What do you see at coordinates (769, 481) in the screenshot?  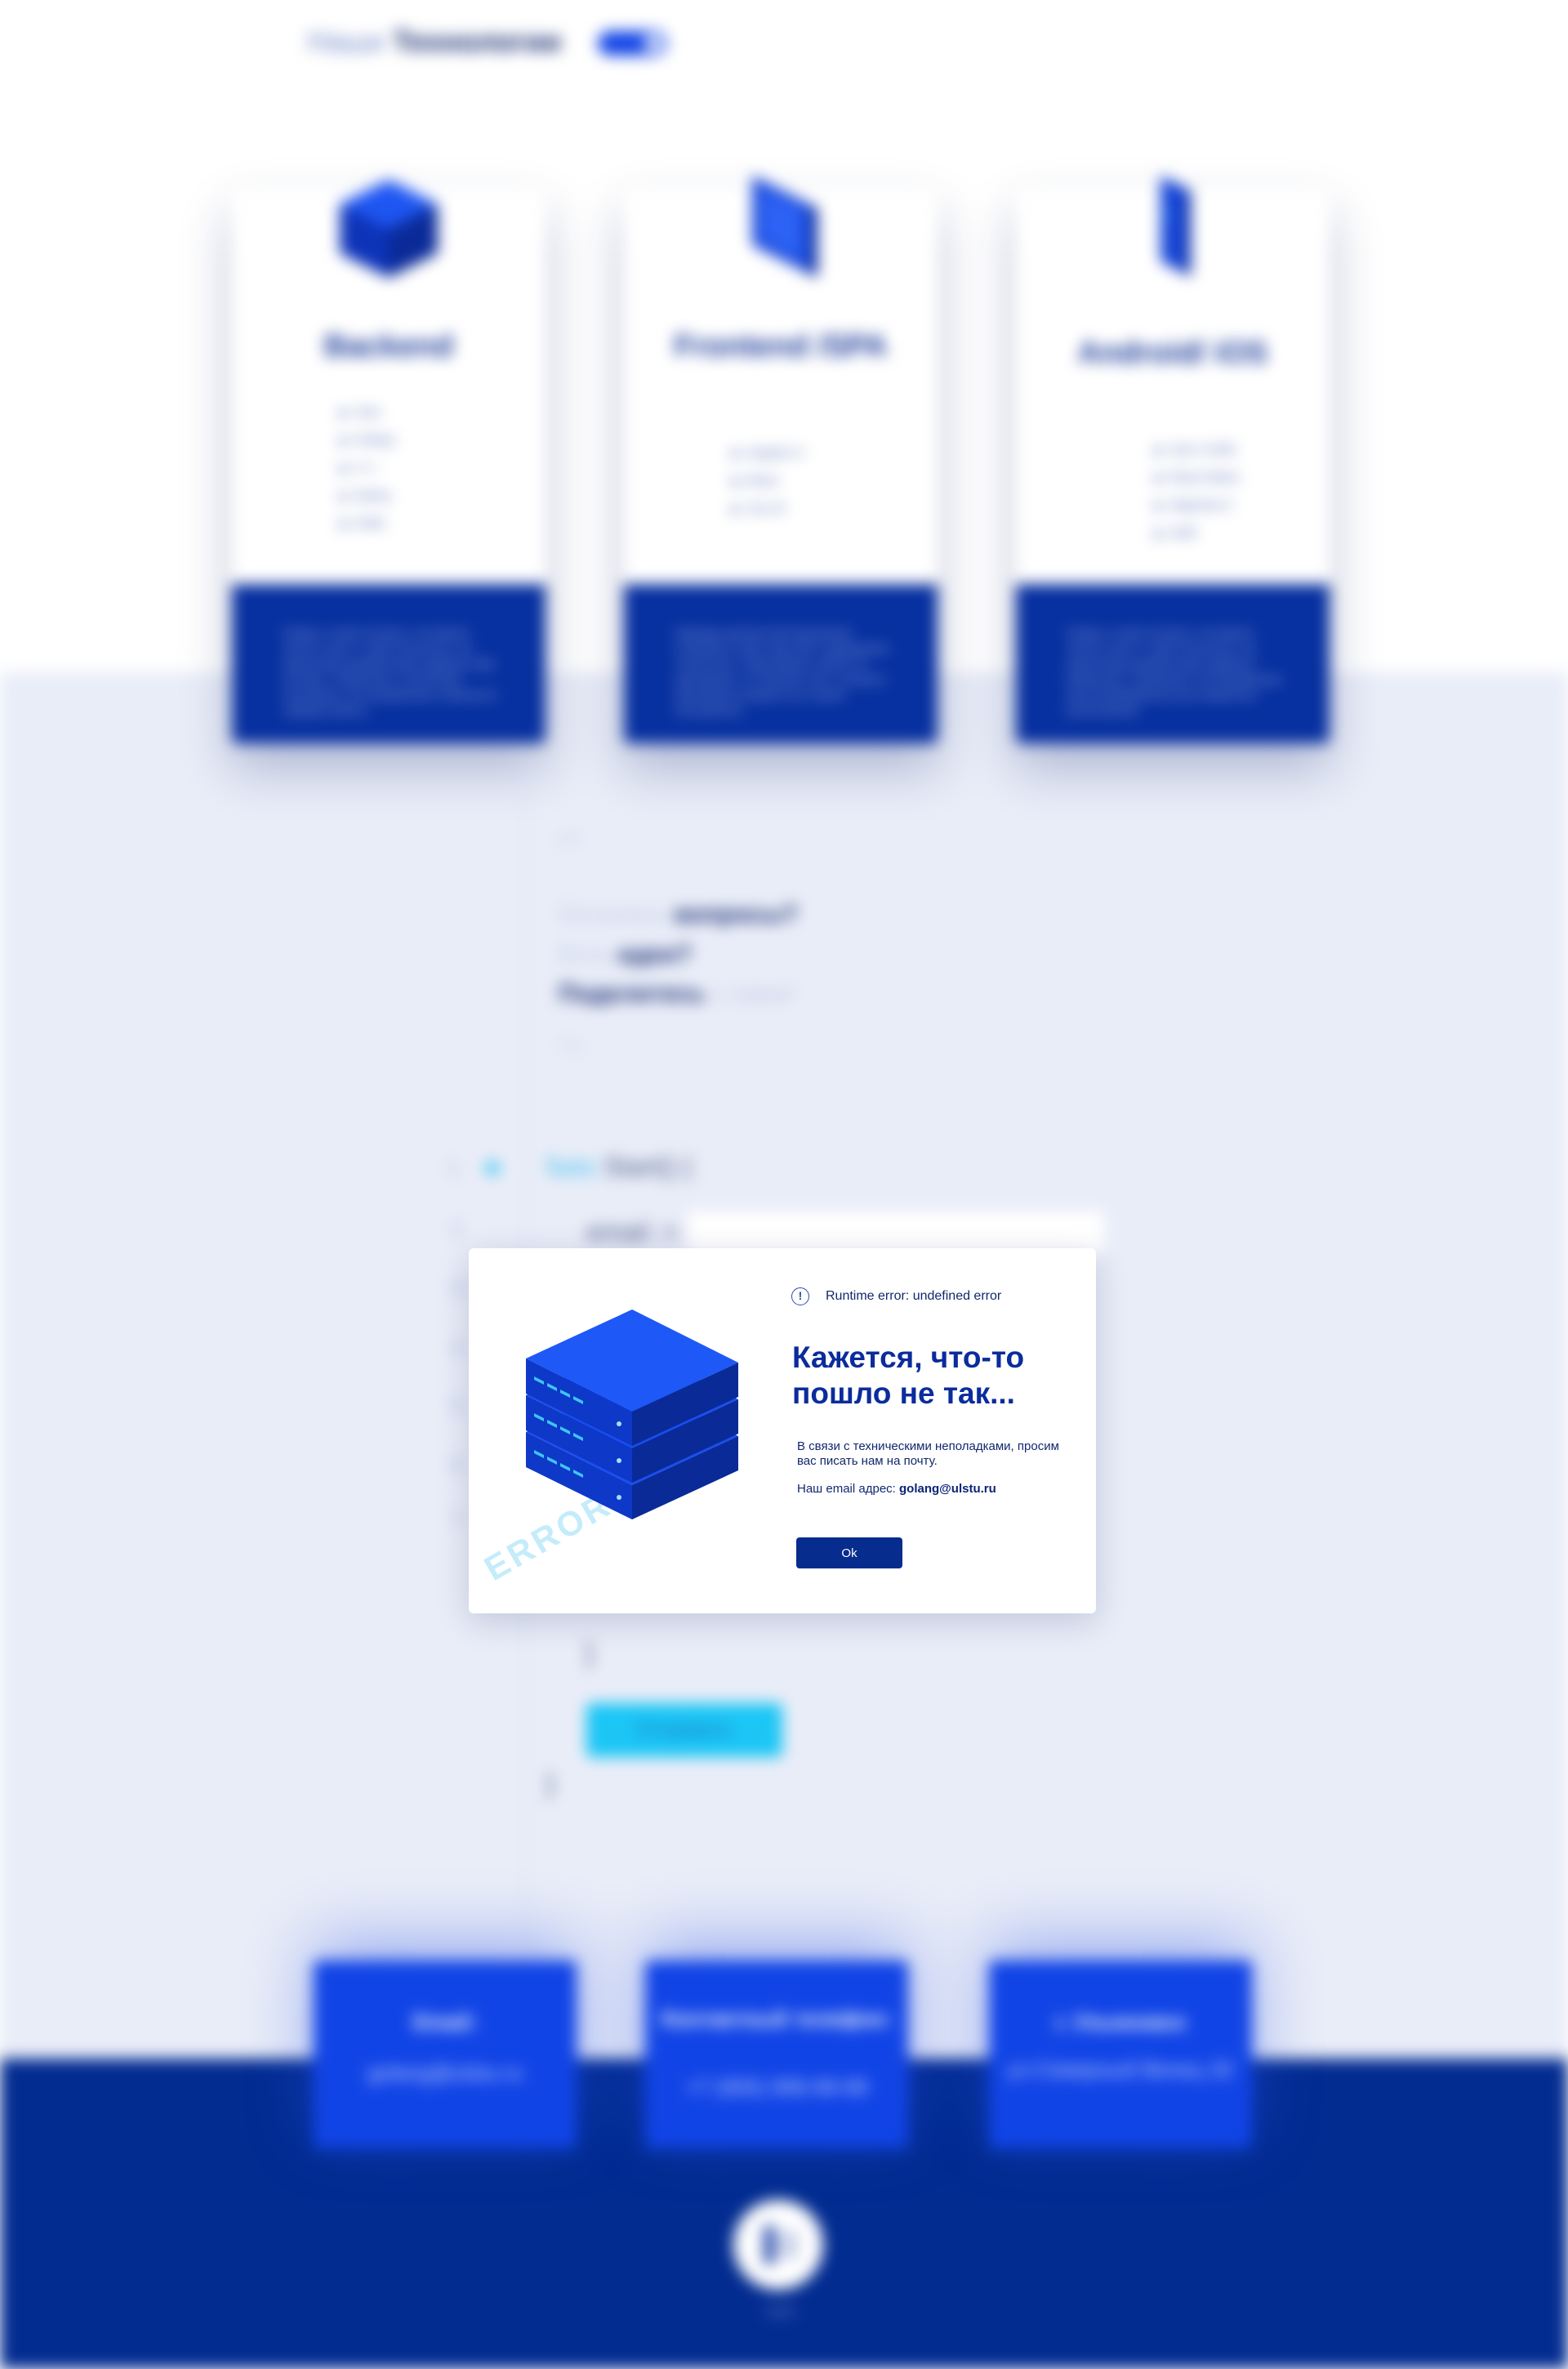 I see `list-item: React` at bounding box center [769, 481].